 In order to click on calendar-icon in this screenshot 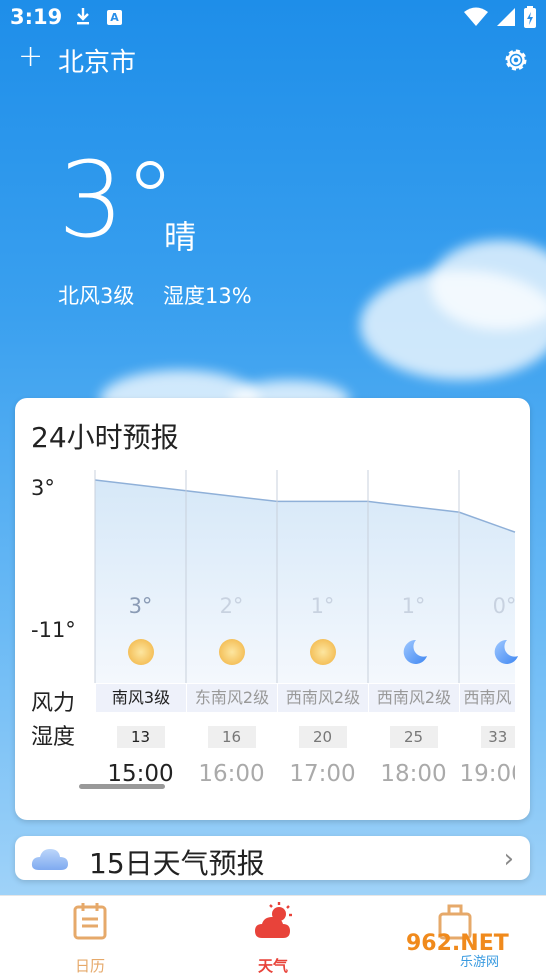, I will do `click(90, 921)`.